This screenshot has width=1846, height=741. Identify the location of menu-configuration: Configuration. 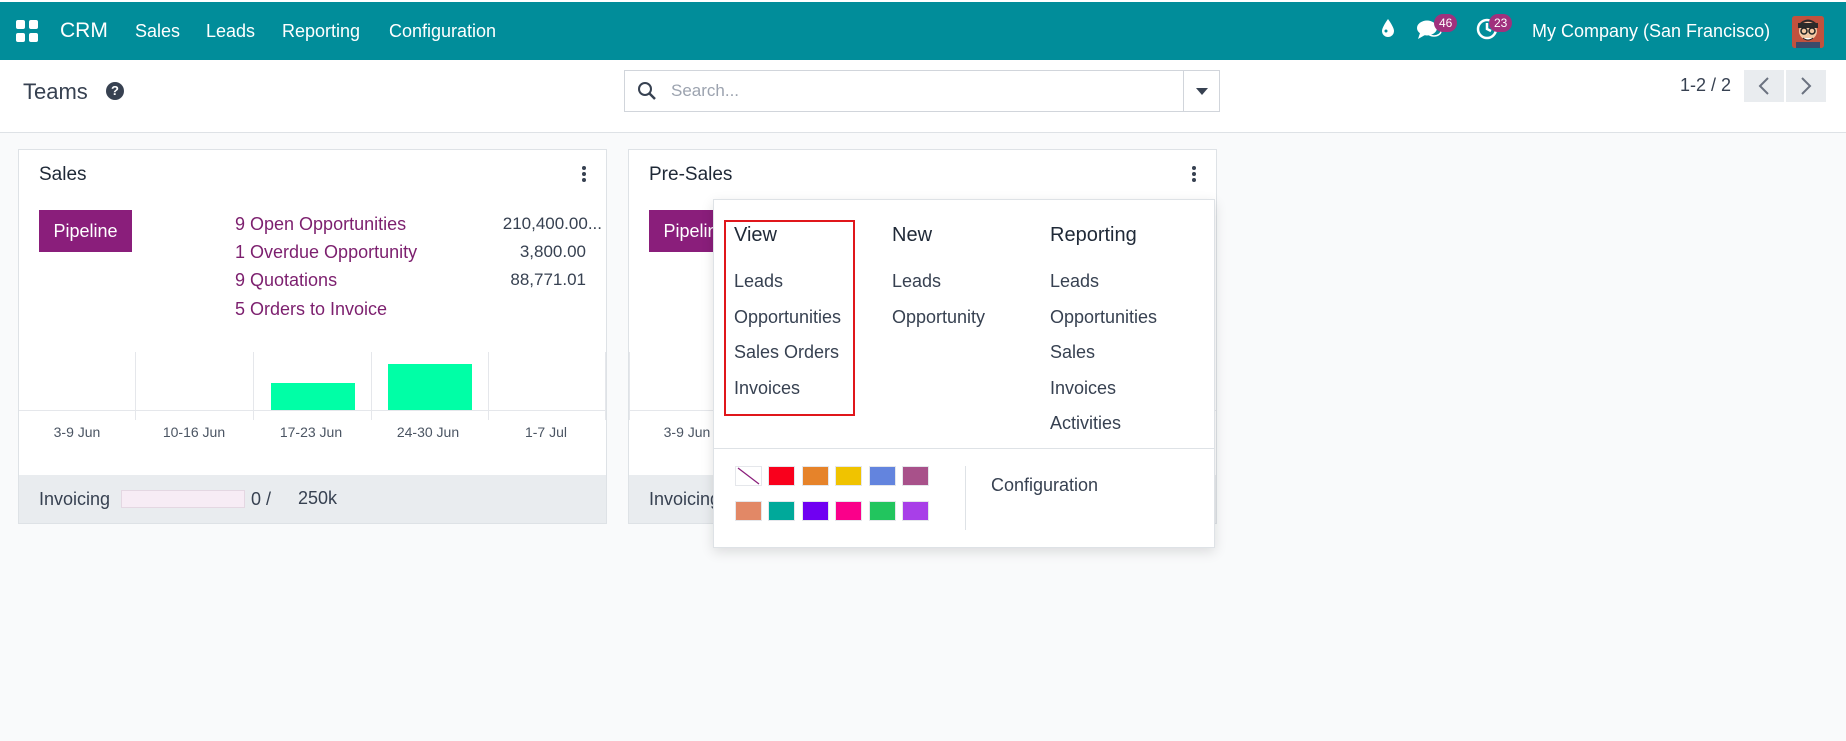
(442, 31).